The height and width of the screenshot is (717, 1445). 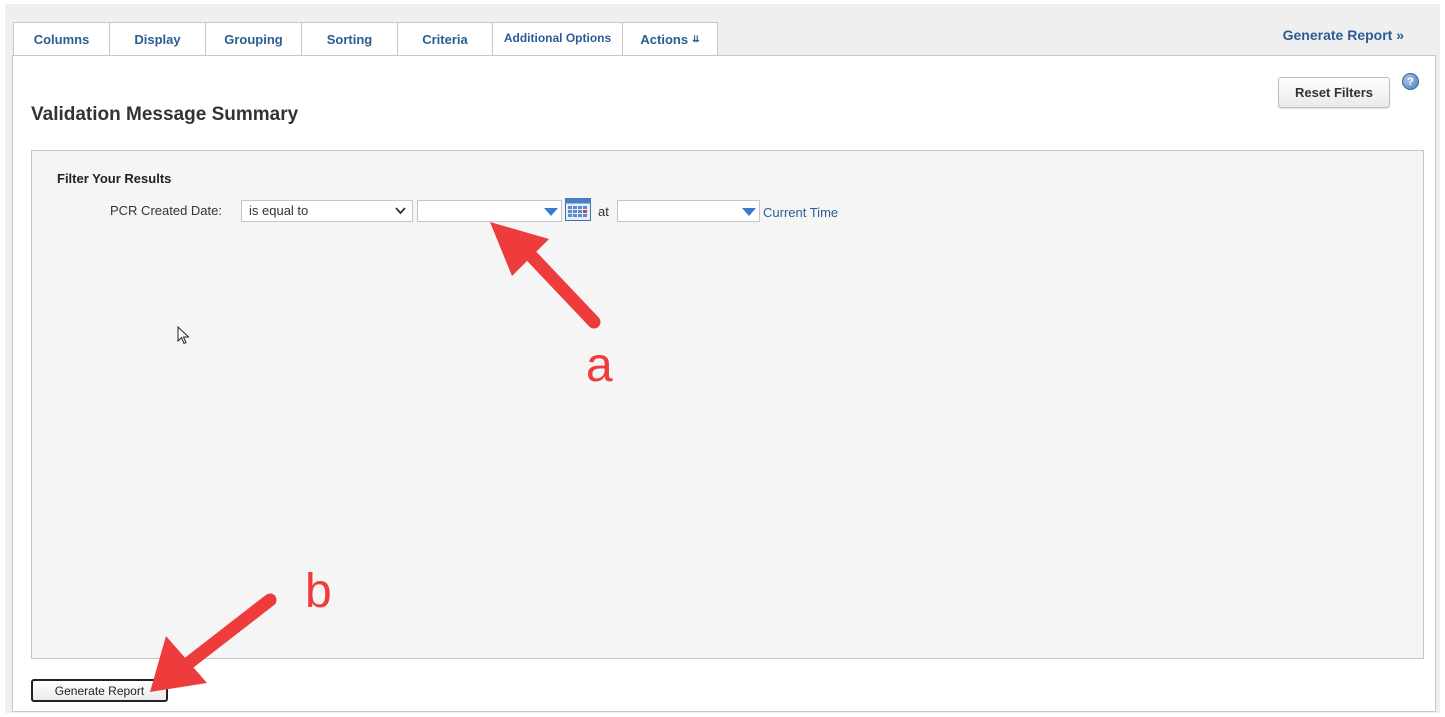 I want to click on calendar-icon, so click(x=578, y=209).